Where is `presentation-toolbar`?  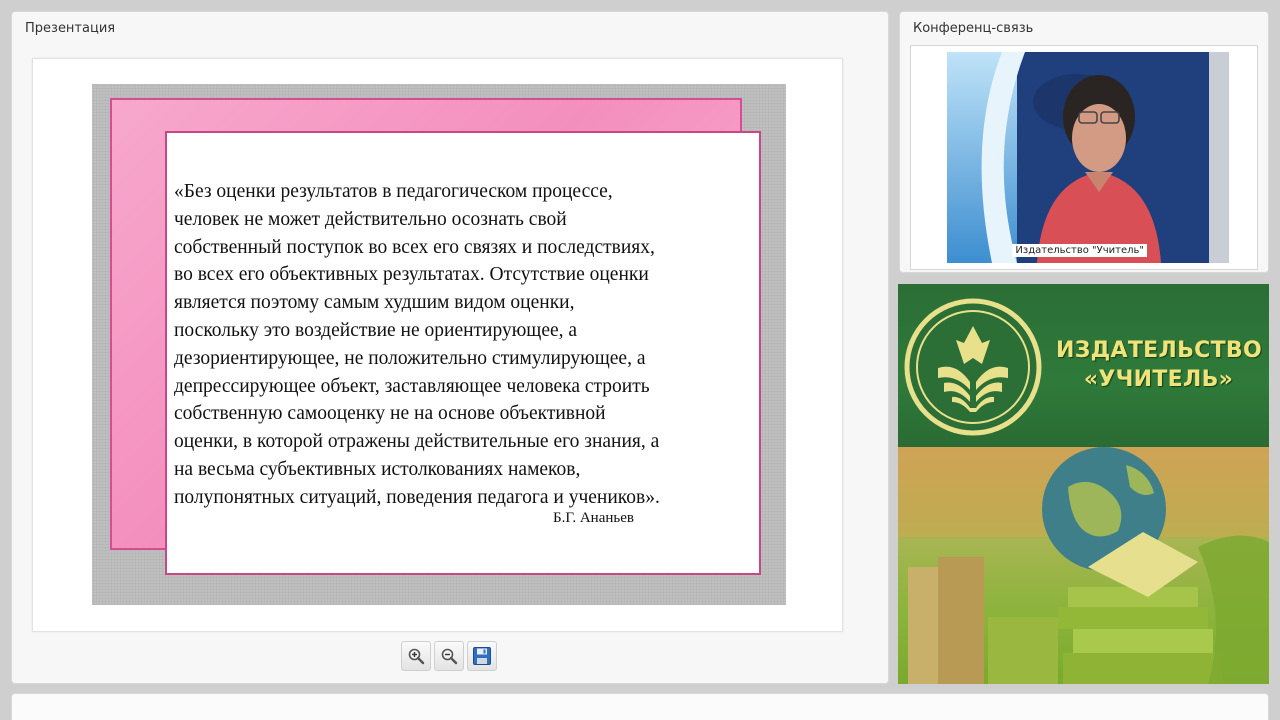
presentation-toolbar is located at coordinates (449, 656).